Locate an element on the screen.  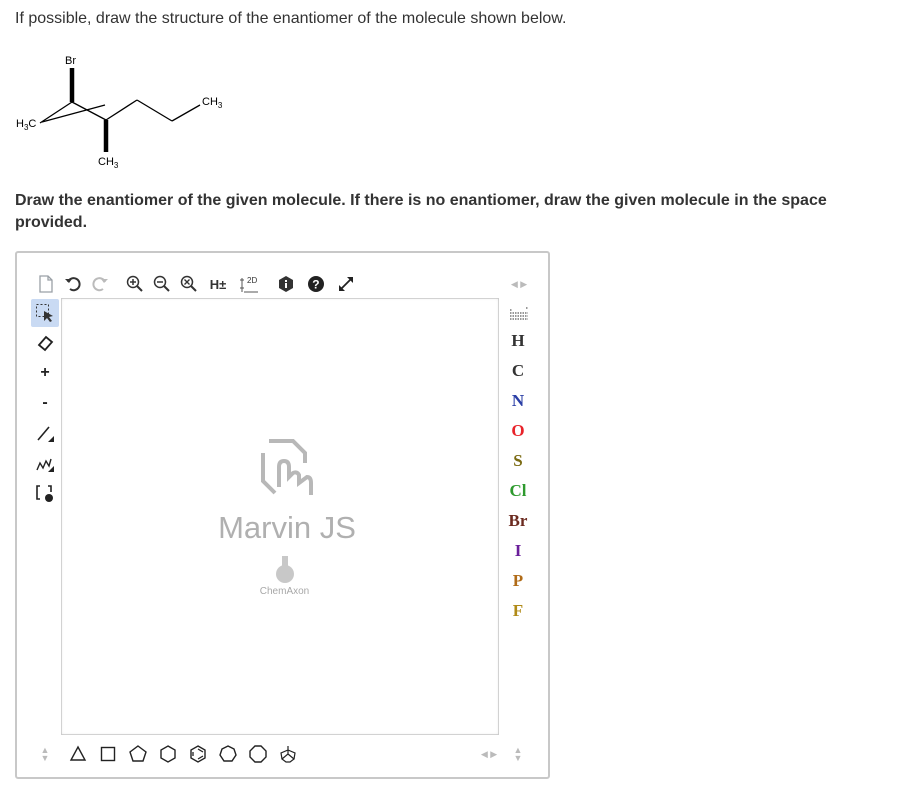
bracket-tool is located at coordinates (45, 493).